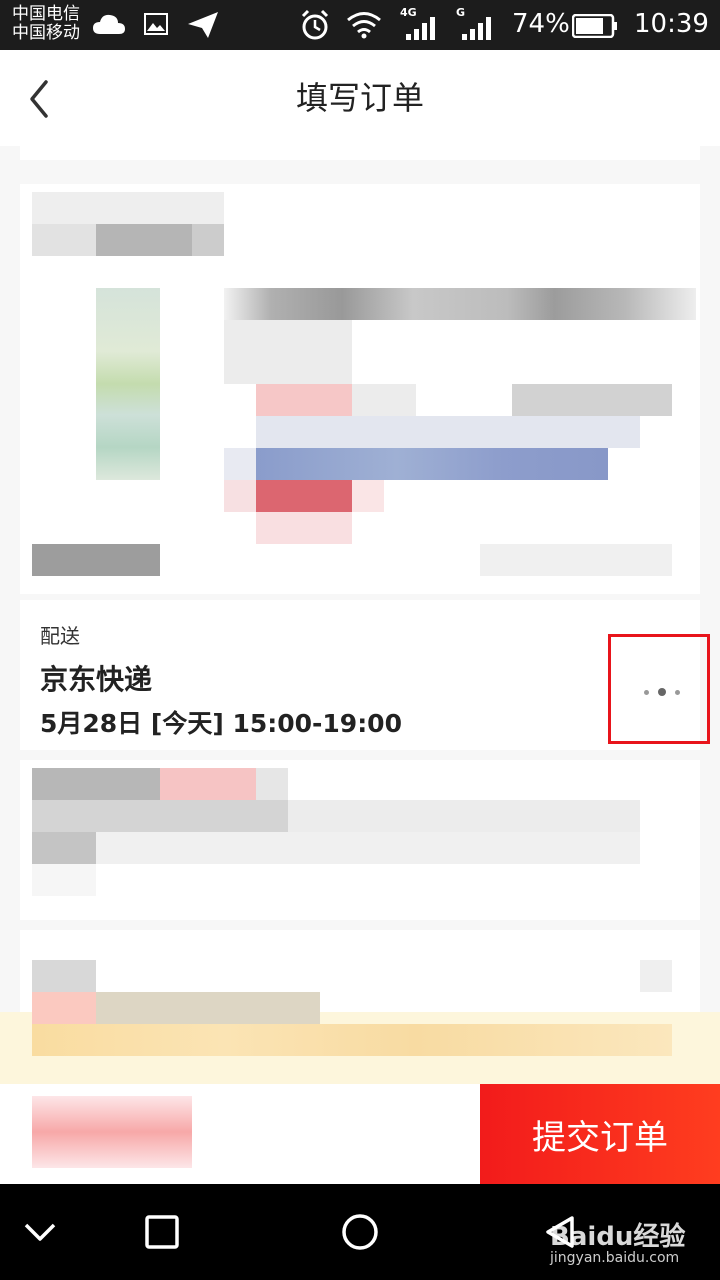 The image size is (720, 1280). What do you see at coordinates (615, 1258) in the screenshot?
I see `watermark-url: jingyan.baidu.com` at bounding box center [615, 1258].